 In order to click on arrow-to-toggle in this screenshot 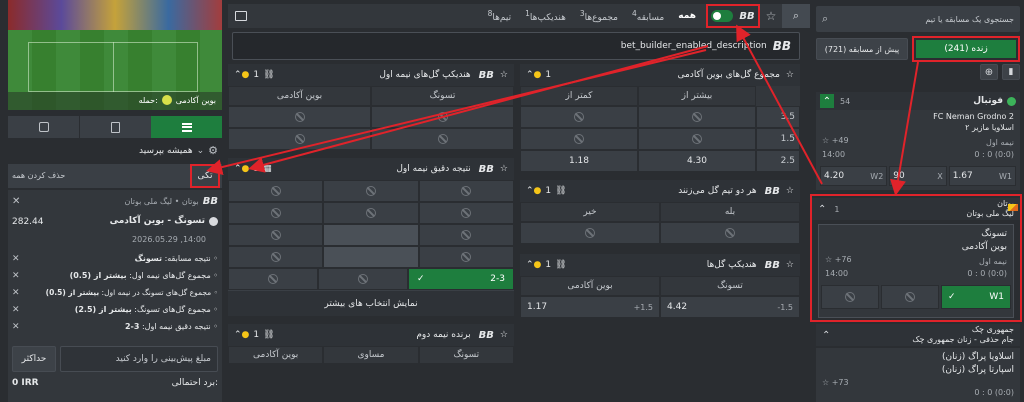, I will do `click(779, 104)`.